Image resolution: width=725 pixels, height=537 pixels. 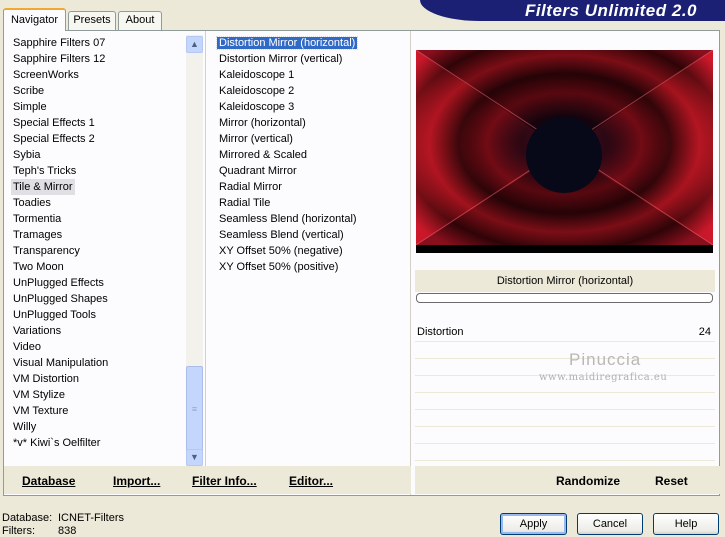 What do you see at coordinates (671, 481) in the screenshot?
I see `reset-button: Reset` at bounding box center [671, 481].